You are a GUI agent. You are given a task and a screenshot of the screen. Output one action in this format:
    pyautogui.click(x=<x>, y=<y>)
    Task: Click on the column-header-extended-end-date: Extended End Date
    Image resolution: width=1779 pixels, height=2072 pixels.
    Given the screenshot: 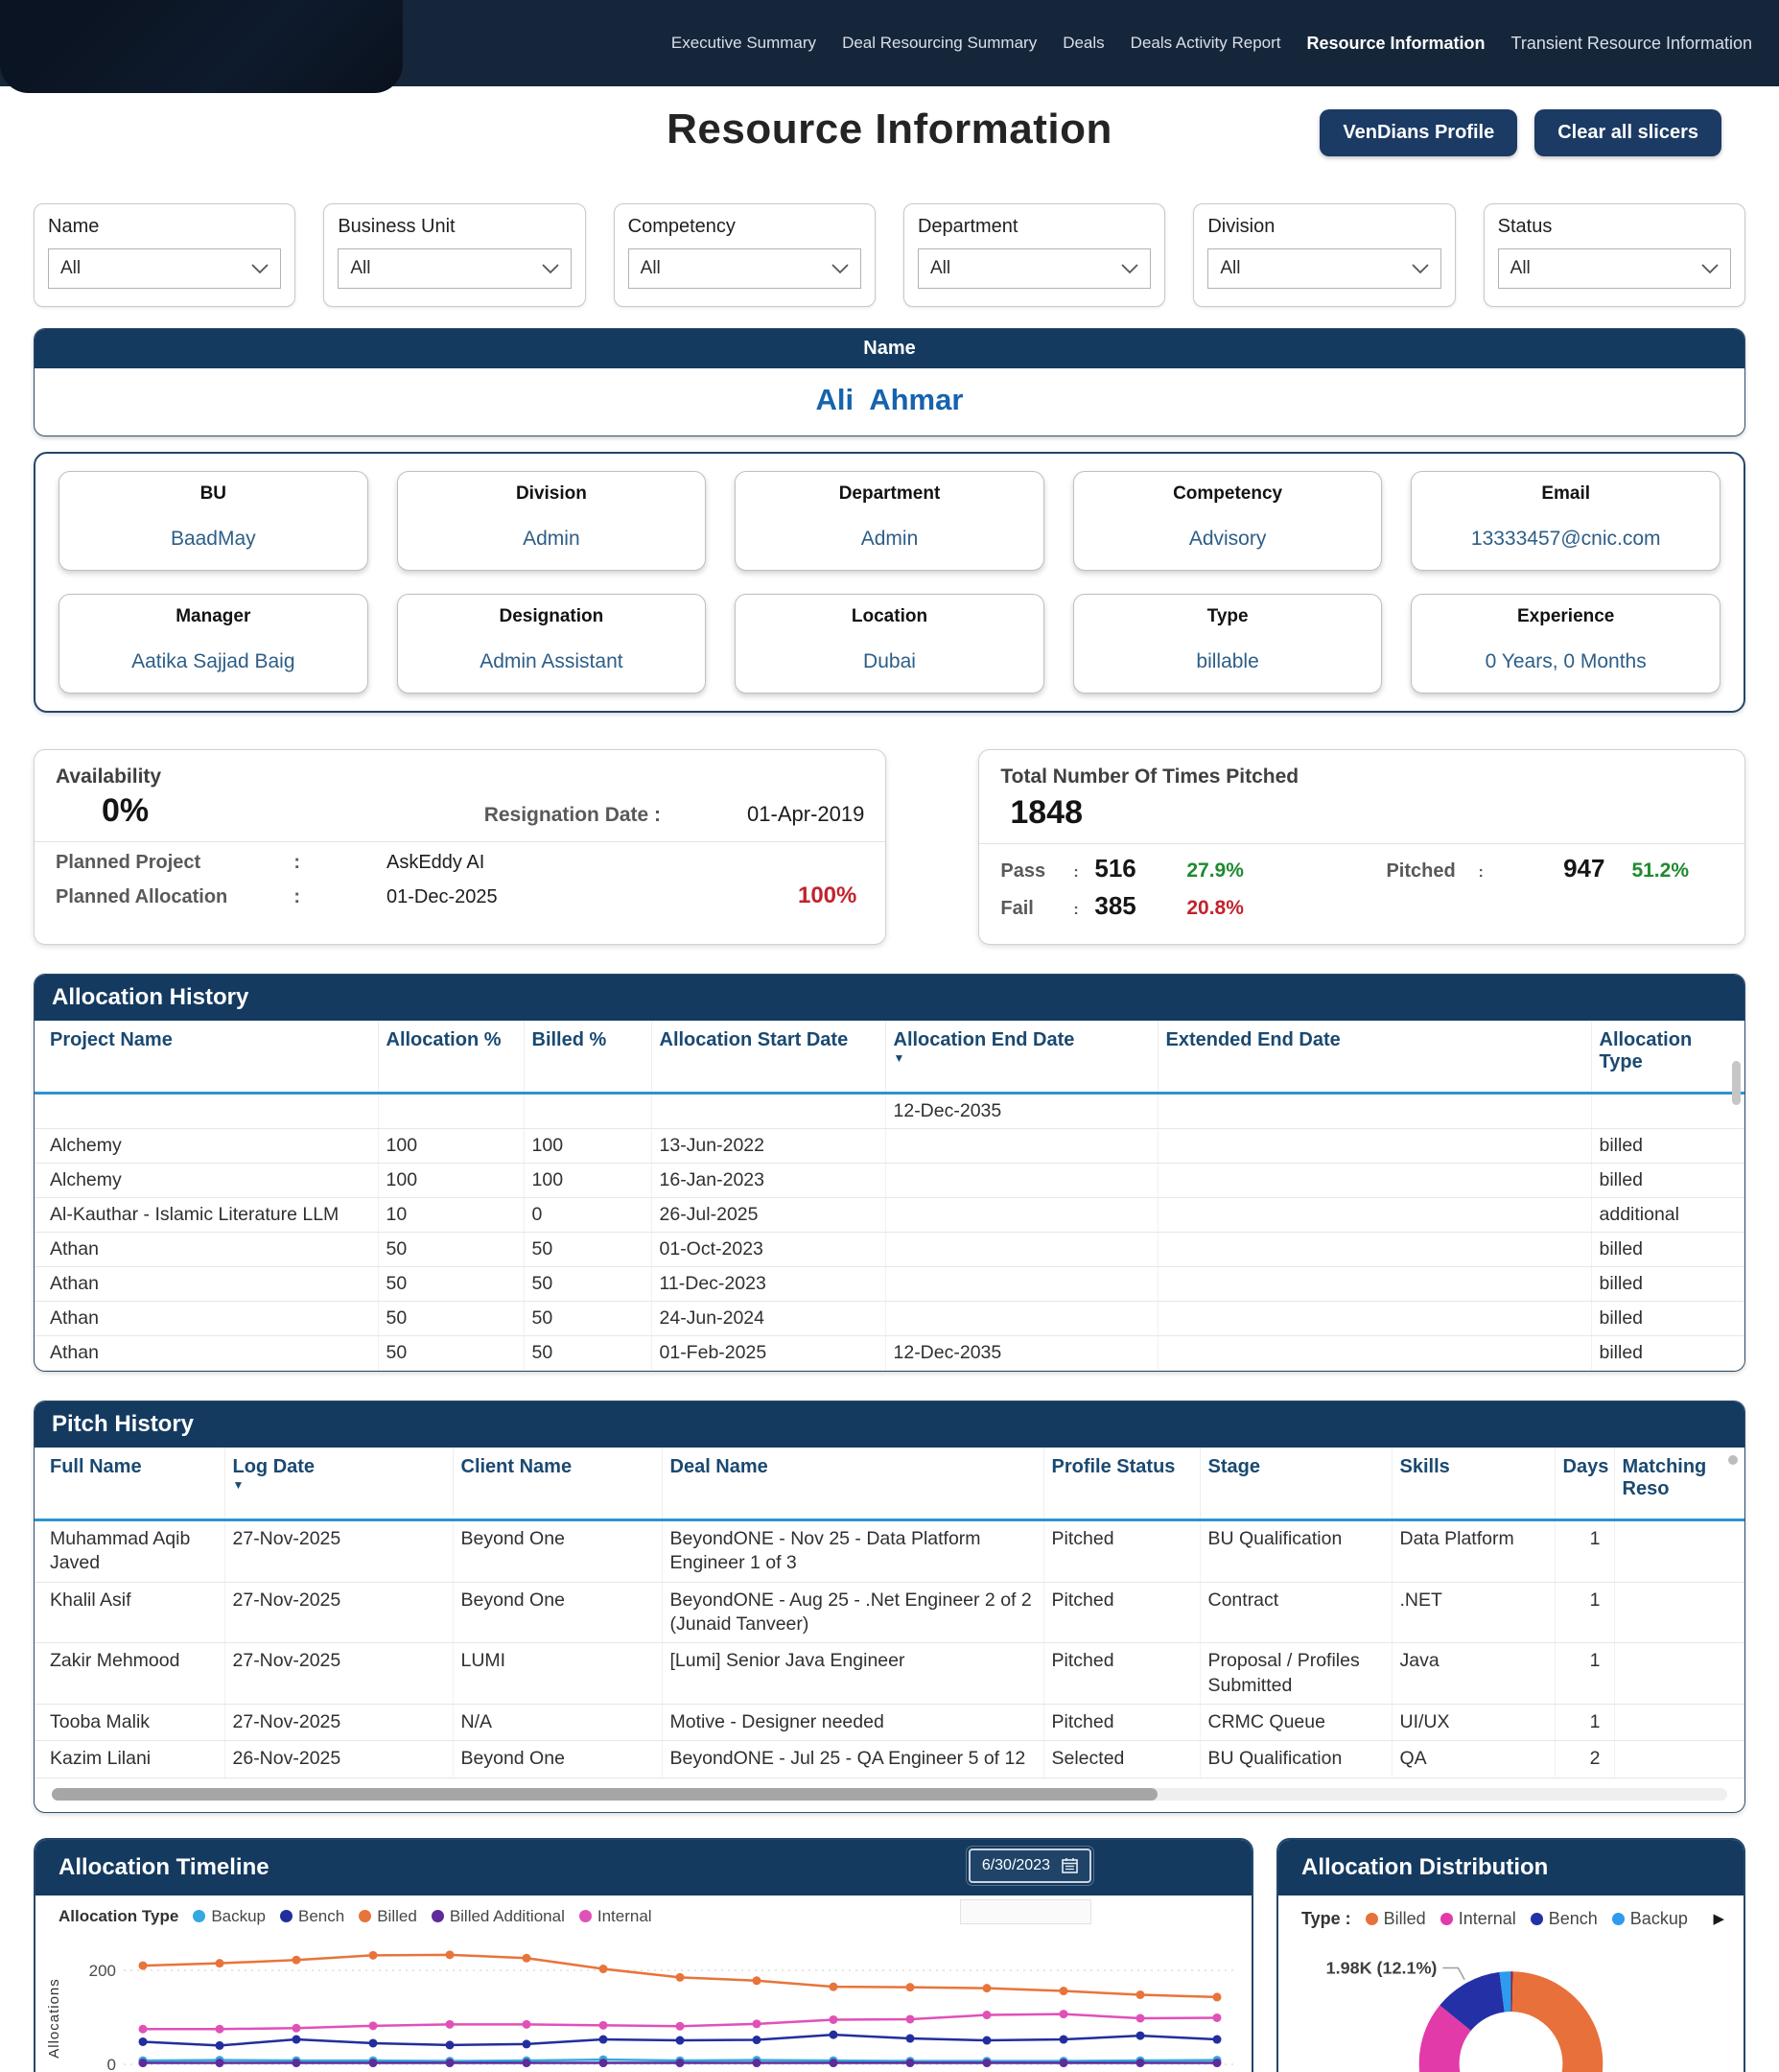 What is the action you would take?
    pyautogui.click(x=1375, y=1057)
    